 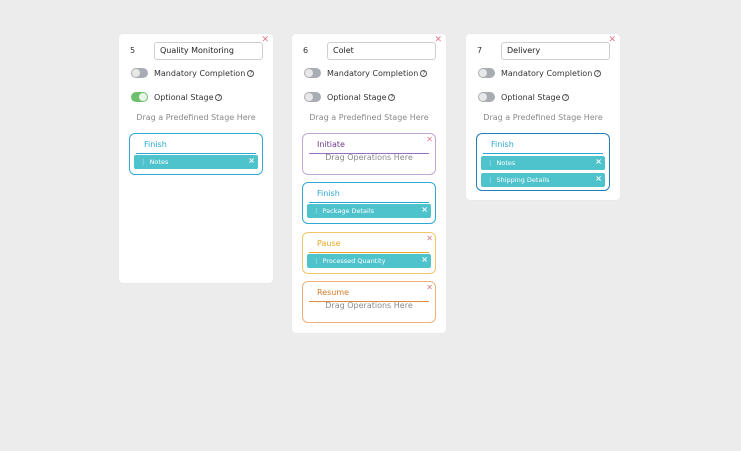 What do you see at coordinates (329, 243) in the screenshot?
I see `stage-title: Pause` at bounding box center [329, 243].